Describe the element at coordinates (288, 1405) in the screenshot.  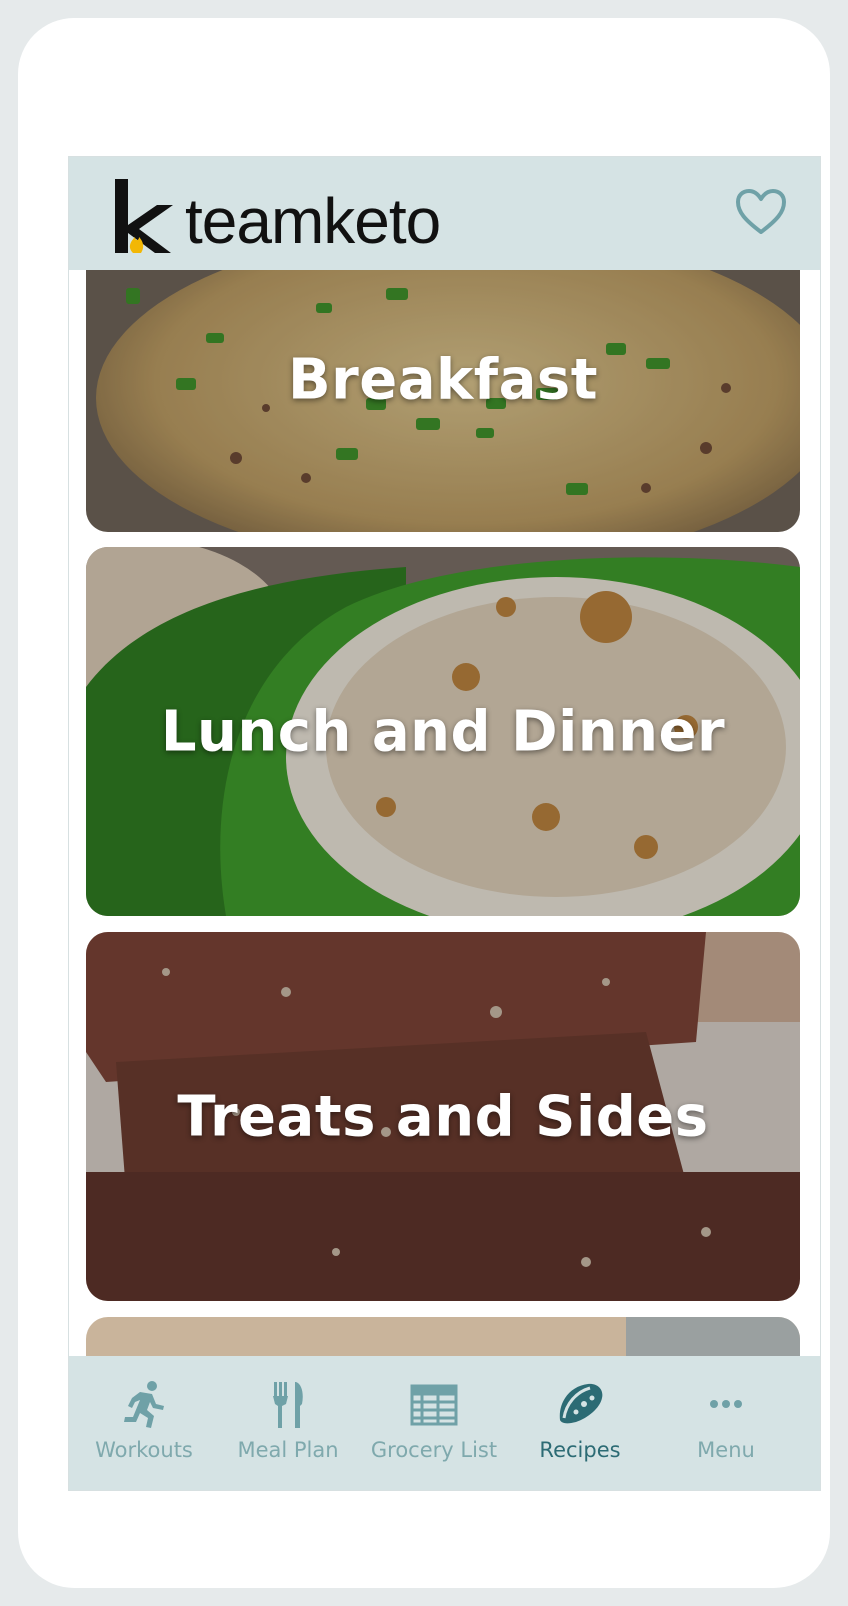
I see `fork-knife-icon` at that location.